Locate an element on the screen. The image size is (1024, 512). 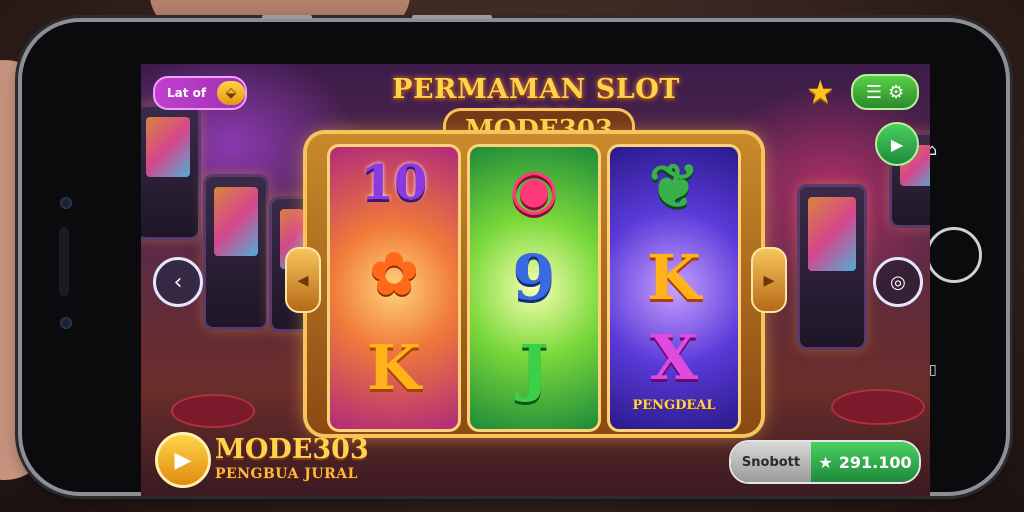
menu-icon: ☰ is located at coordinates (873, 92).